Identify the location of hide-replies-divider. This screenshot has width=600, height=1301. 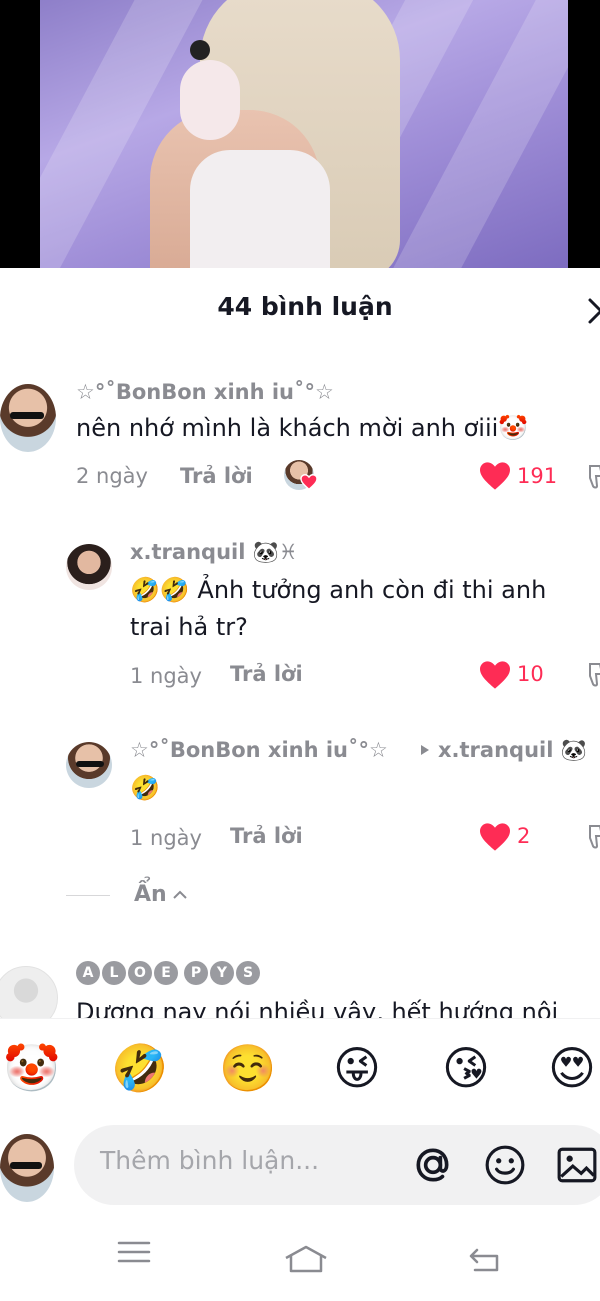
(88, 895).